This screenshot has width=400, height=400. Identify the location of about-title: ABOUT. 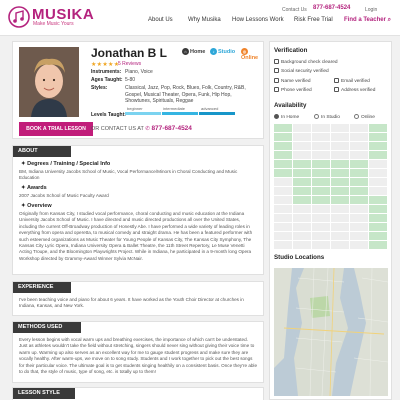
(42, 151).